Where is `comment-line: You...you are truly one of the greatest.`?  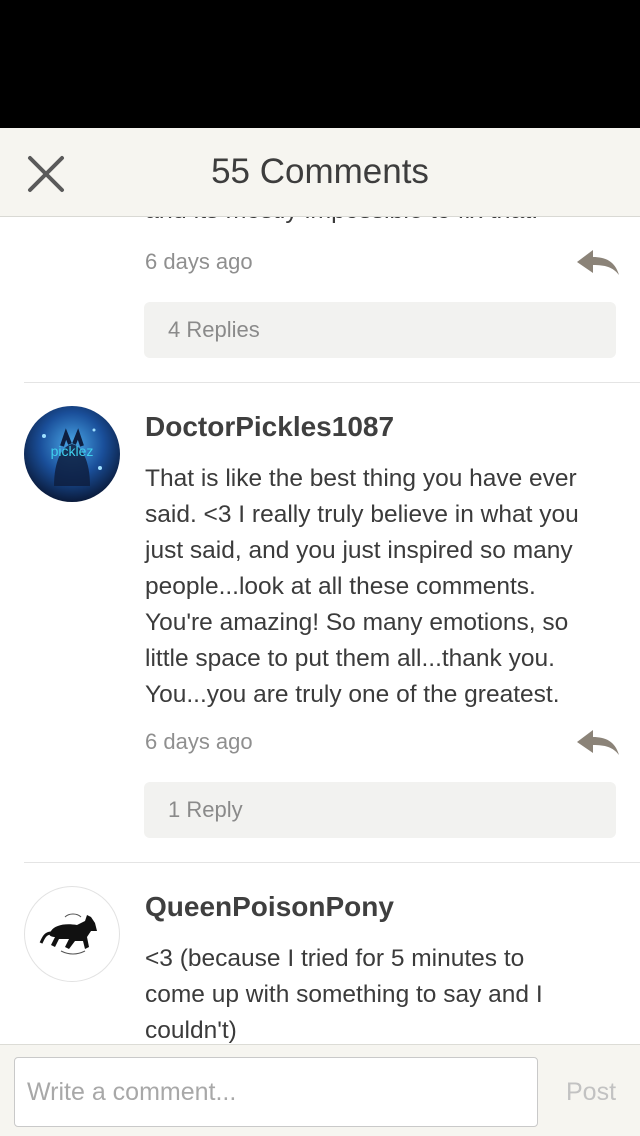
comment-line: You...you are truly one of the greatest. is located at coordinates (352, 694).